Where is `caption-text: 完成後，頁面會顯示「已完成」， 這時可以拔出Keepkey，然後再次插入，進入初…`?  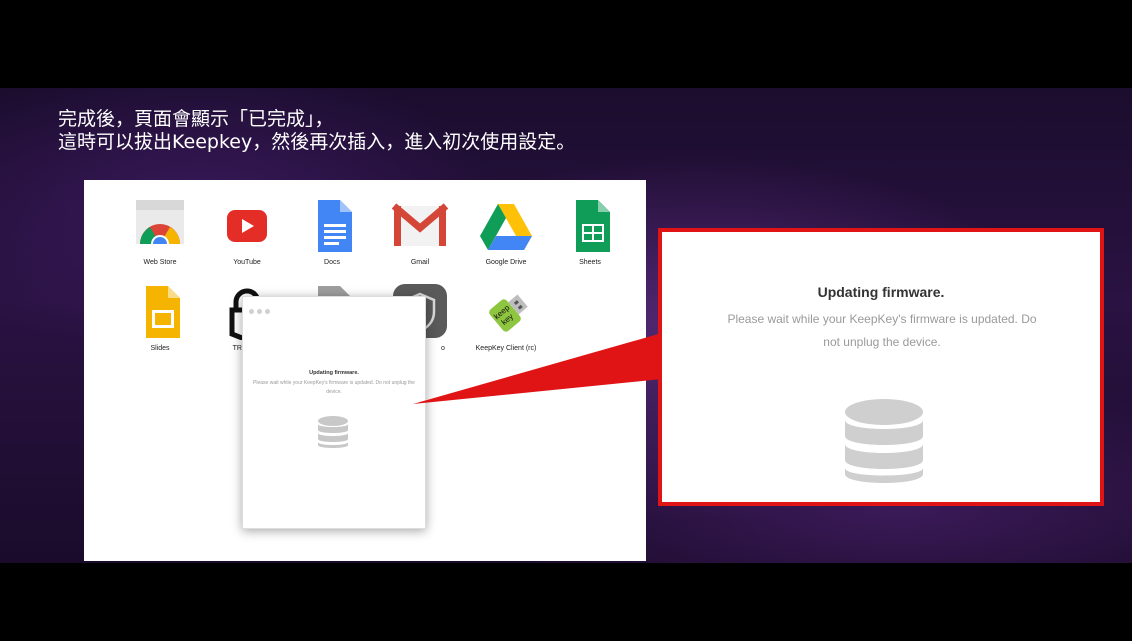
caption-text: 完成後，頁面會顯示「已完成」， 這時可以拔出Keepkey，然後再次插入，進入初… is located at coordinates (316, 131).